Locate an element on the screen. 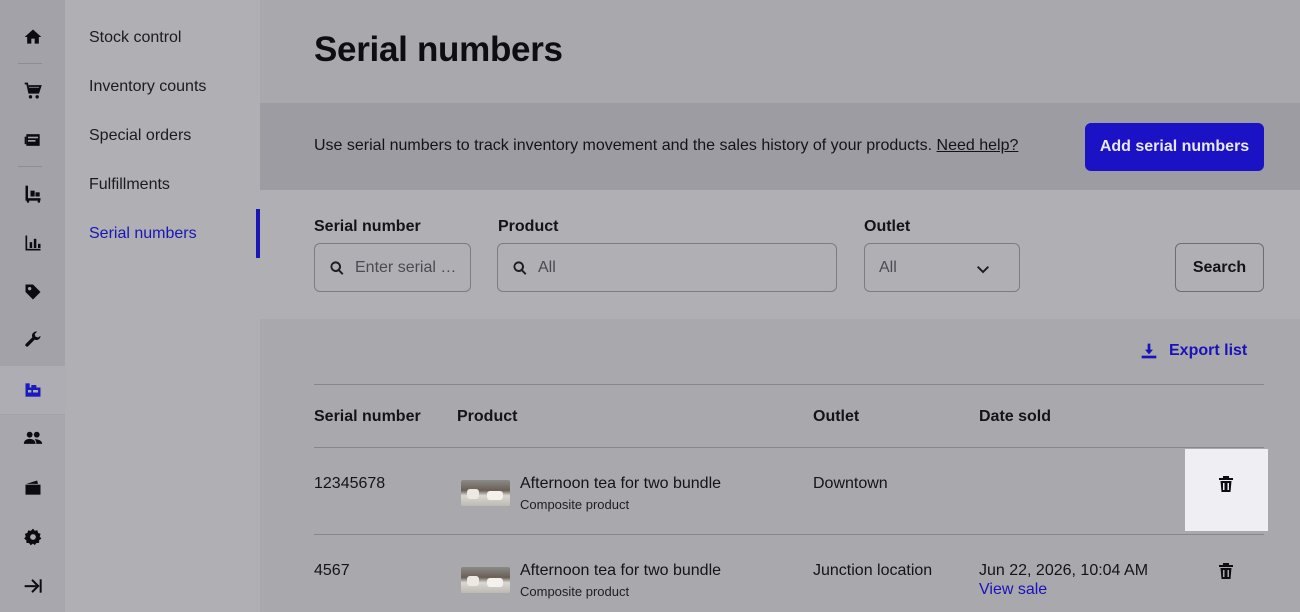 The image size is (1300, 612). subnav-item-serial-numbers: Serial numbers is located at coordinates (143, 234).